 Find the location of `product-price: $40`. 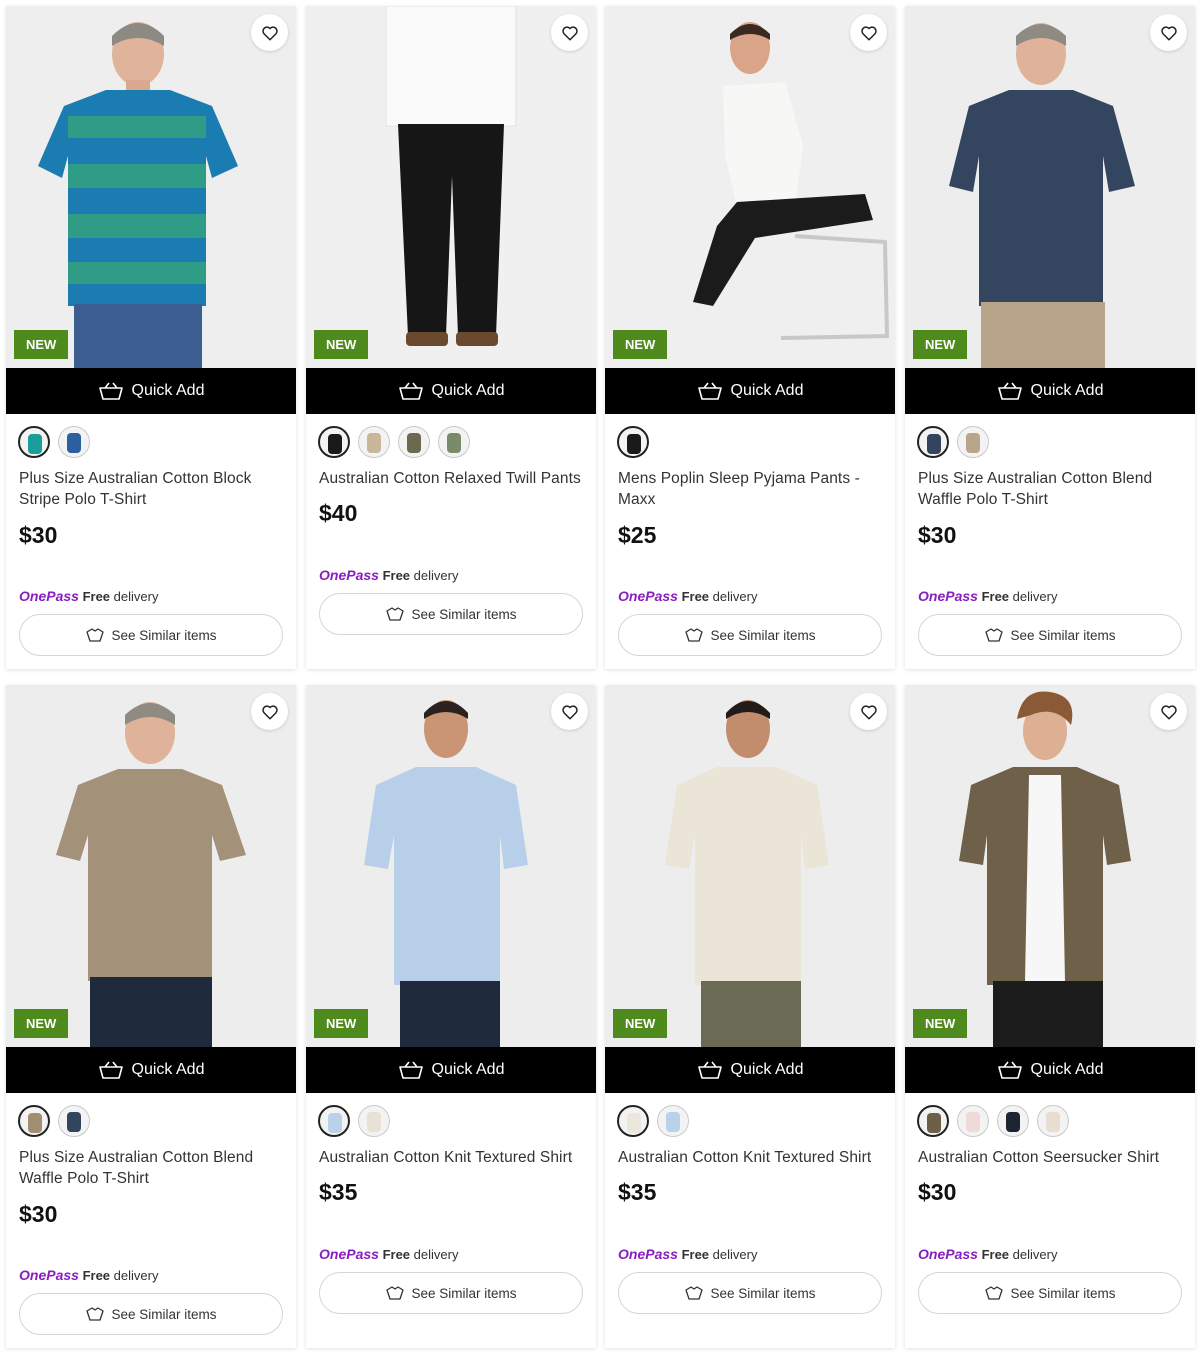

product-price: $40 is located at coordinates (338, 513).